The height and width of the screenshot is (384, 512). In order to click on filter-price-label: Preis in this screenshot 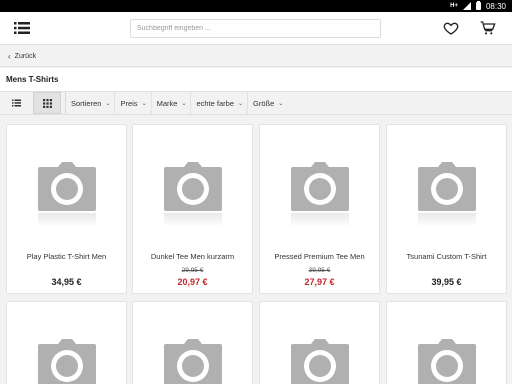, I will do `click(129, 103)`.